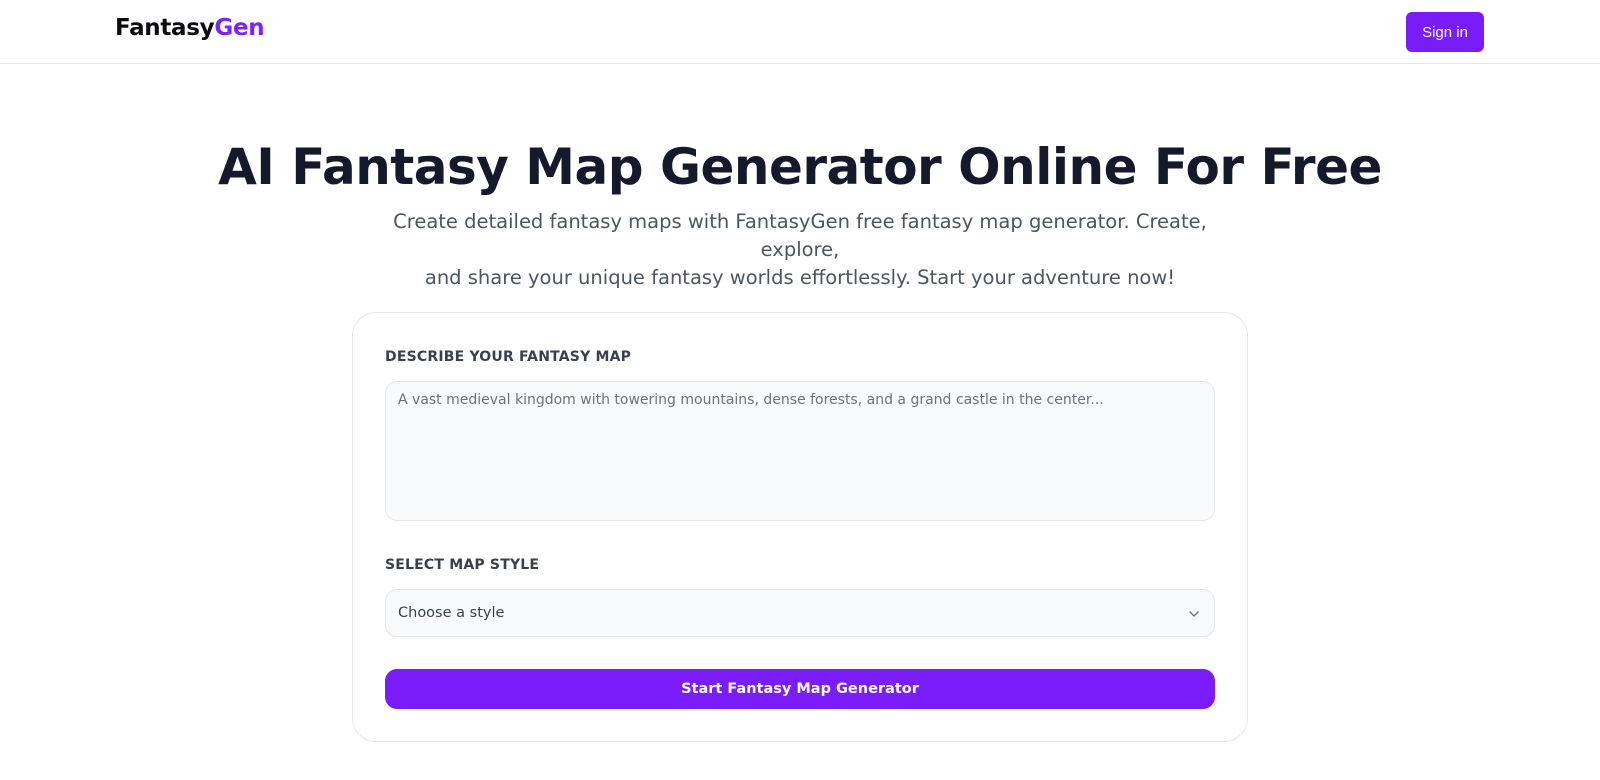 This screenshot has width=1600, height=780. What do you see at coordinates (462, 565) in the screenshot?
I see `map-style-label: SELECT MAP STYLE` at bounding box center [462, 565].